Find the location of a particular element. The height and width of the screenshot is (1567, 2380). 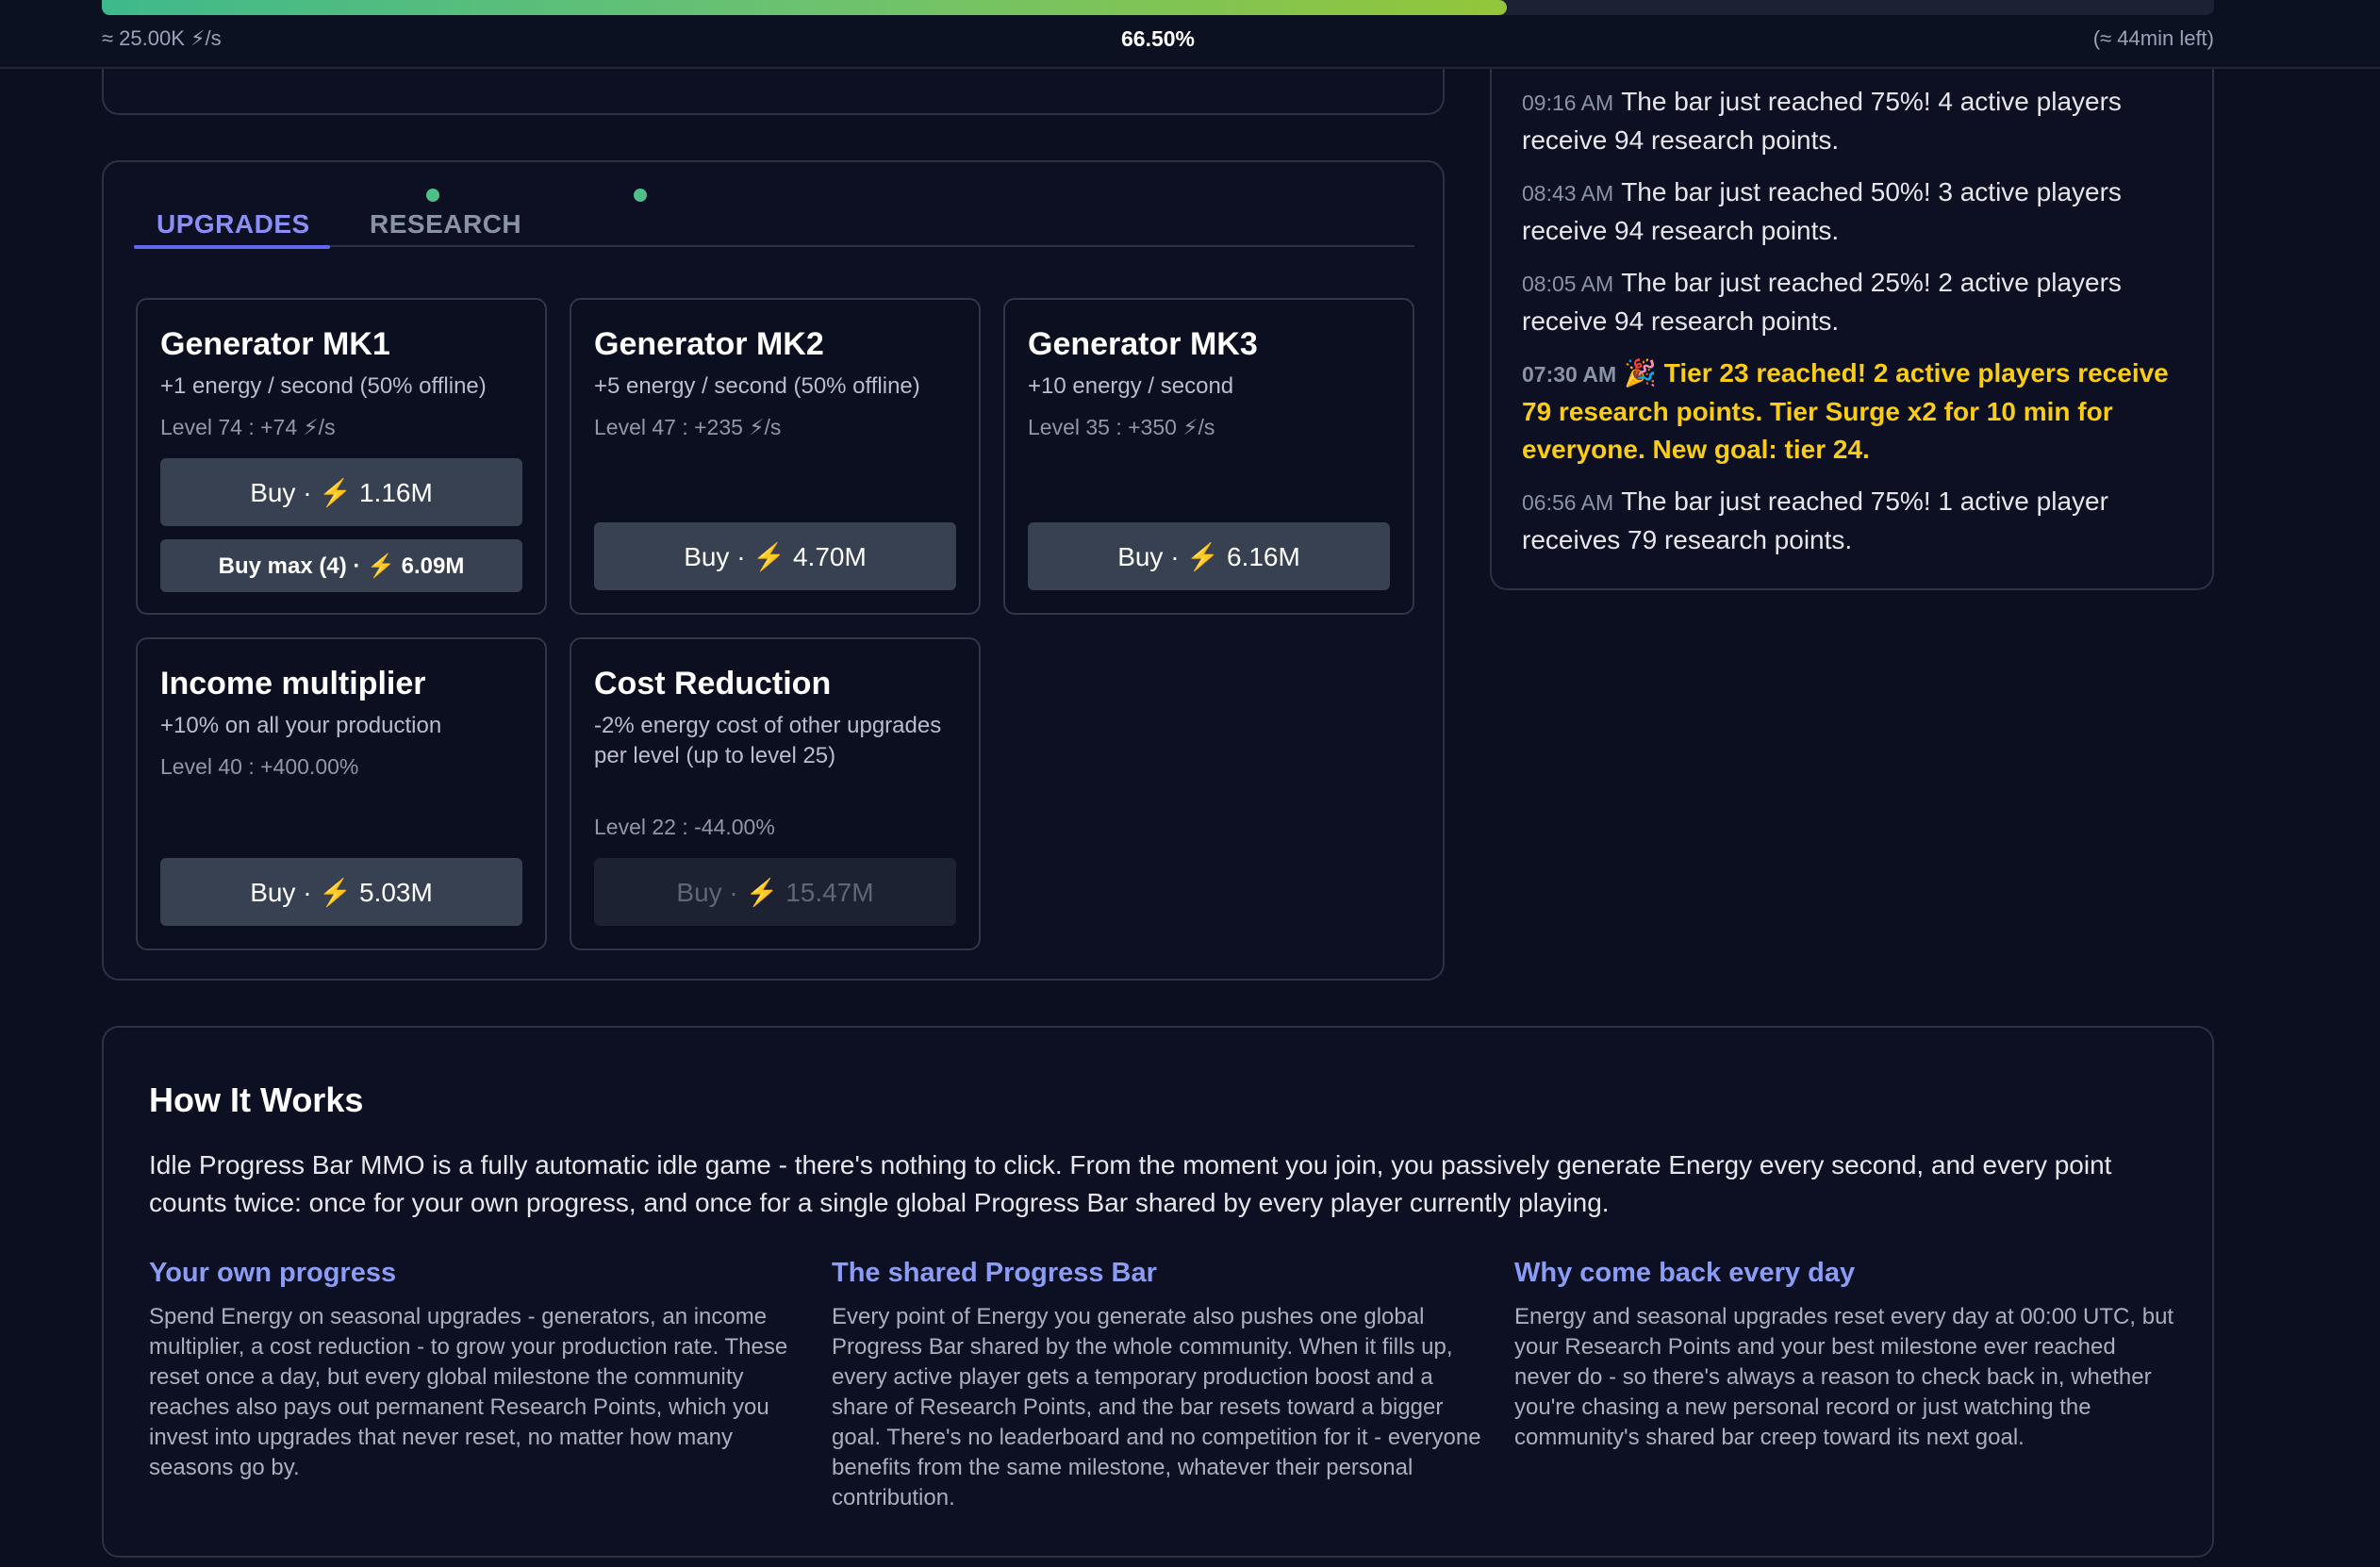

buy-button-disabled: Buy · ⚡ 15.47M is located at coordinates (775, 892).